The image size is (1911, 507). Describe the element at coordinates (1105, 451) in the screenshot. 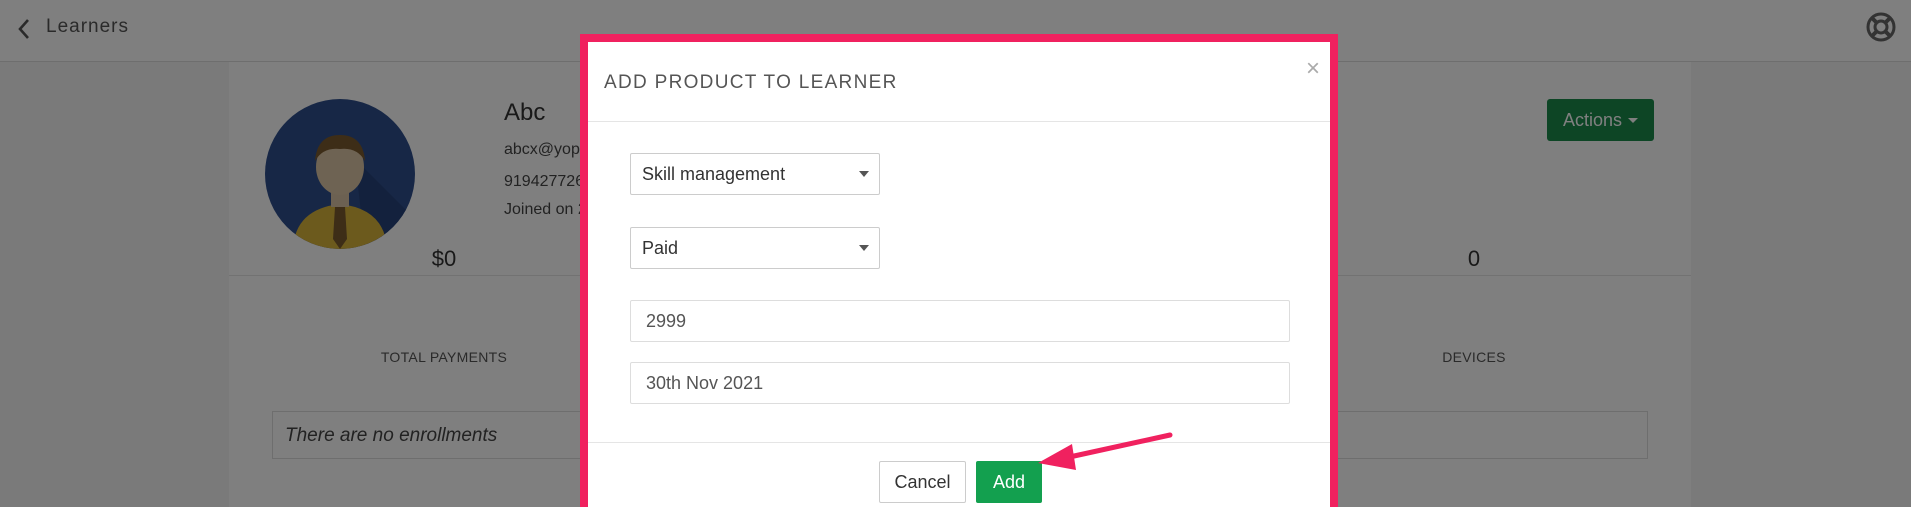

I see `pointer-arrow-icon` at that location.